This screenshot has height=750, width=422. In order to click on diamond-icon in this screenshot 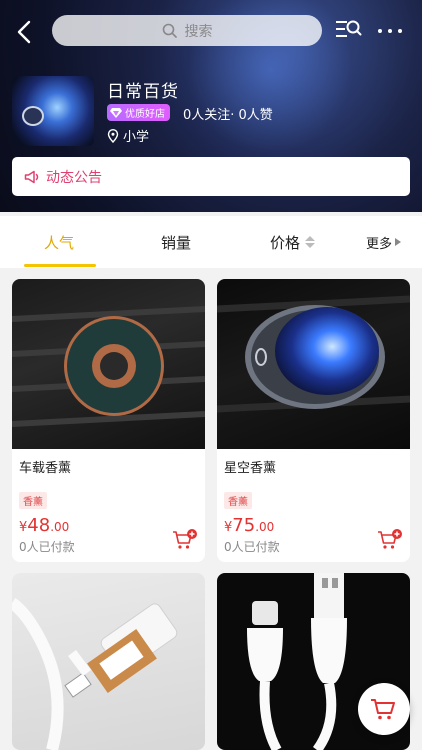, I will do `click(116, 112)`.